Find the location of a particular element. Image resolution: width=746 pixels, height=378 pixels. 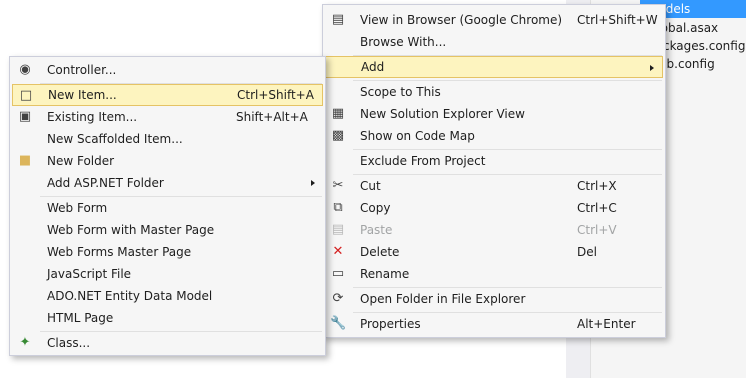

existing-item-icon: ▣ is located at coordinates (25, 116).